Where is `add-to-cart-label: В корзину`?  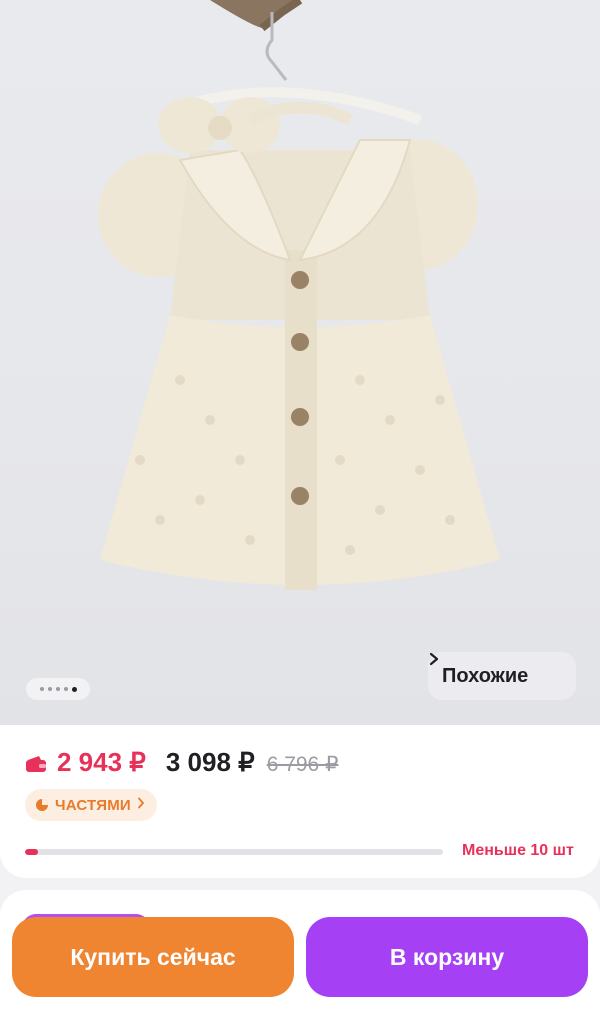
add-to-cart-label: В корзину is located at coordinates (447, 956).